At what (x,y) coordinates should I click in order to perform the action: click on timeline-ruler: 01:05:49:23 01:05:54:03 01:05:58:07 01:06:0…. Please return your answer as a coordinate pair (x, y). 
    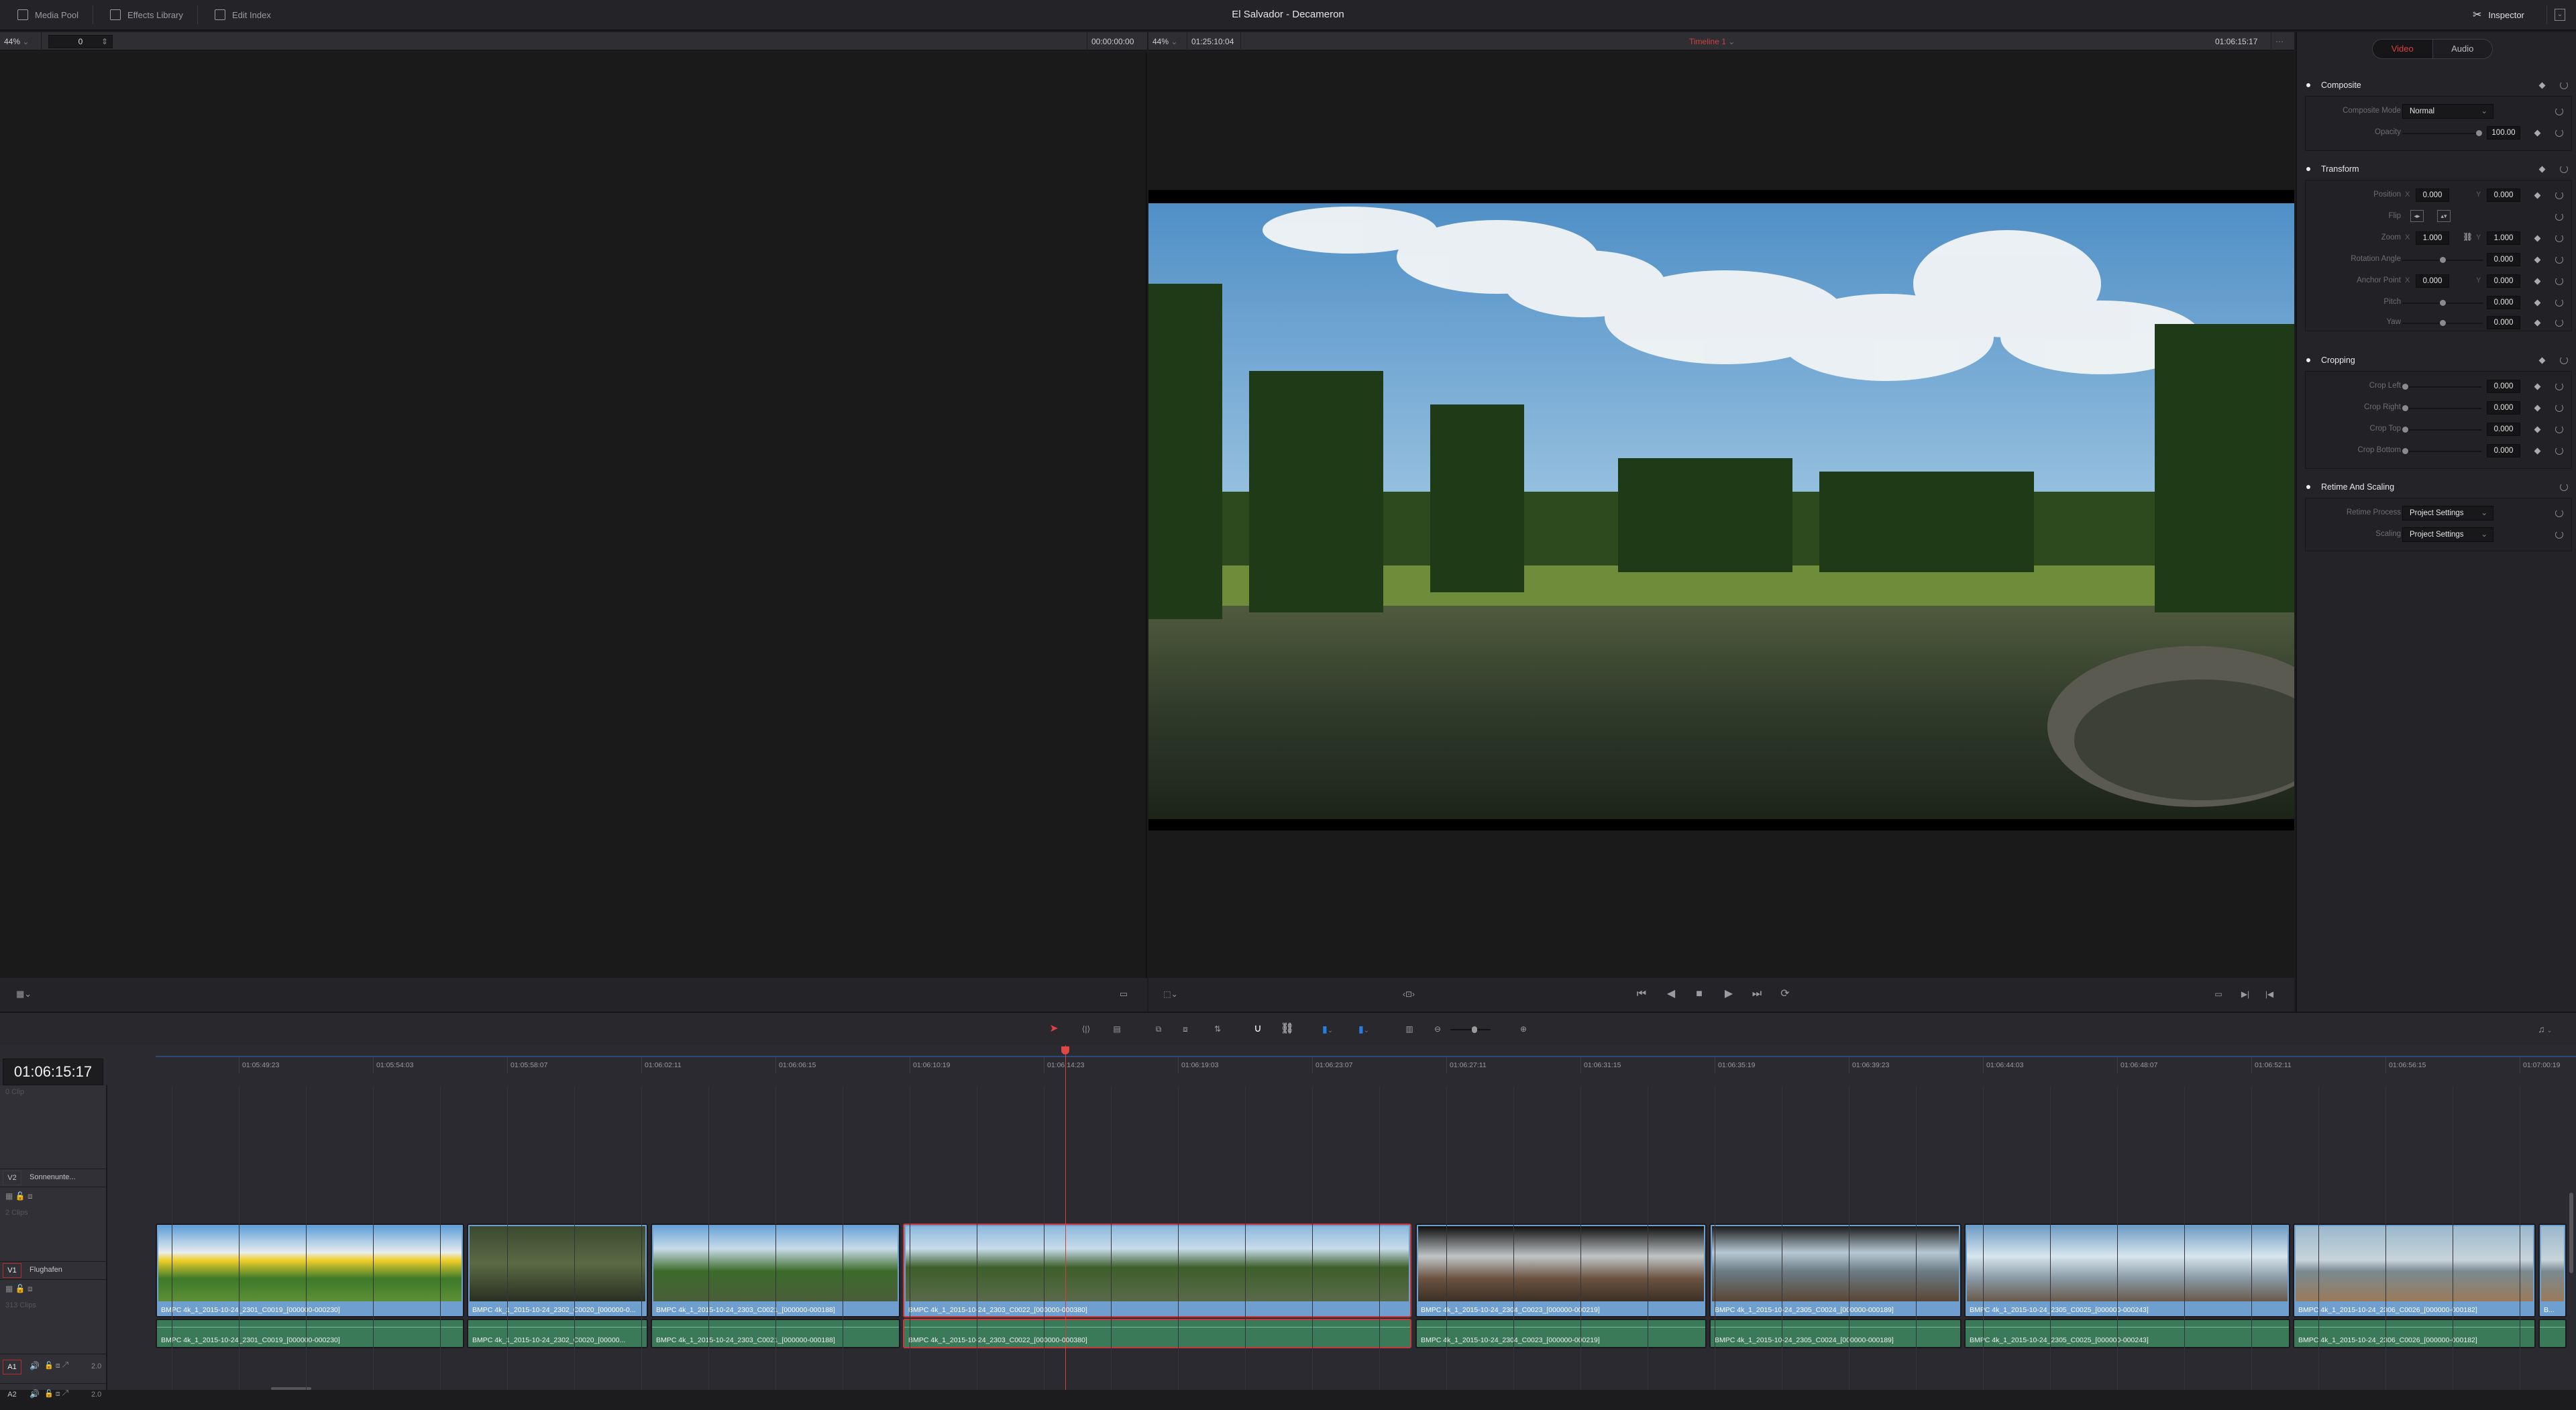
    Looking at the image, I should click on (1366, 1066).